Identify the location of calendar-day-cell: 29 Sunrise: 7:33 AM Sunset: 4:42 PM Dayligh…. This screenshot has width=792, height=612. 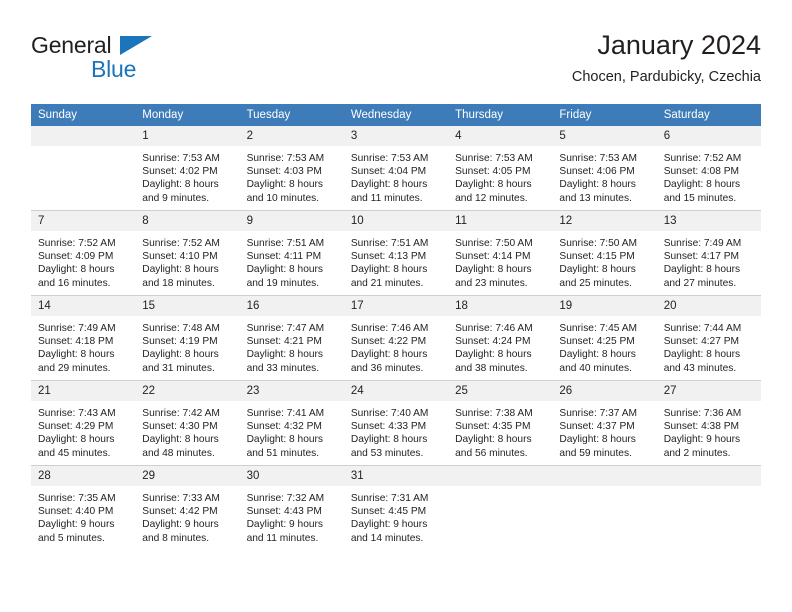
(187, 507).